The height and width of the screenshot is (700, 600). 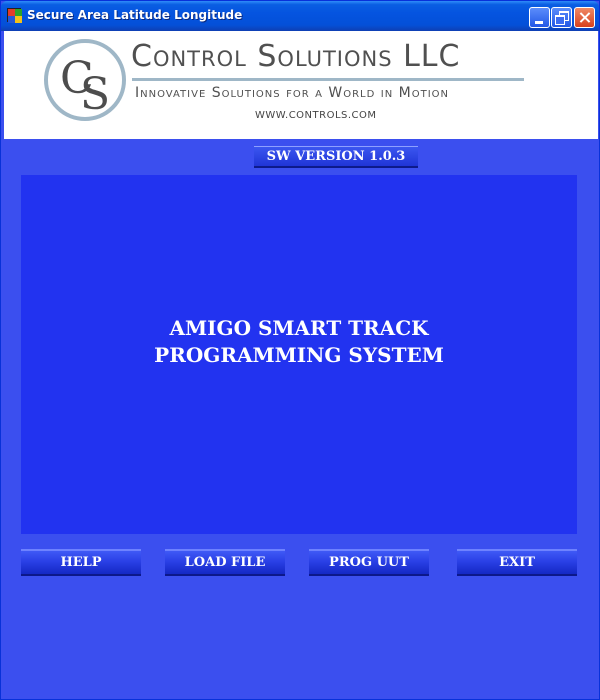 I want to click on company-website: WWW.CONTROLS.COM, so click(x=316, y=115).